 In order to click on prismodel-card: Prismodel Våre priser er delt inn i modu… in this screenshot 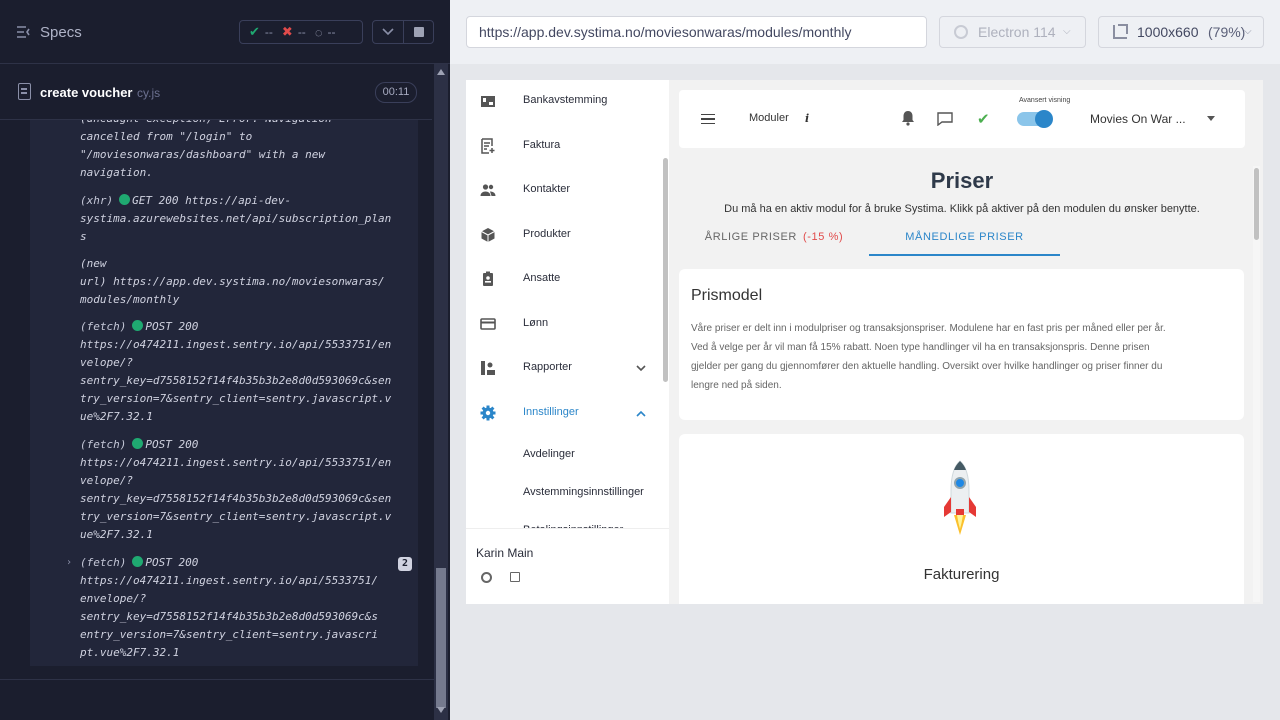, I will do `click(961, 344)`.